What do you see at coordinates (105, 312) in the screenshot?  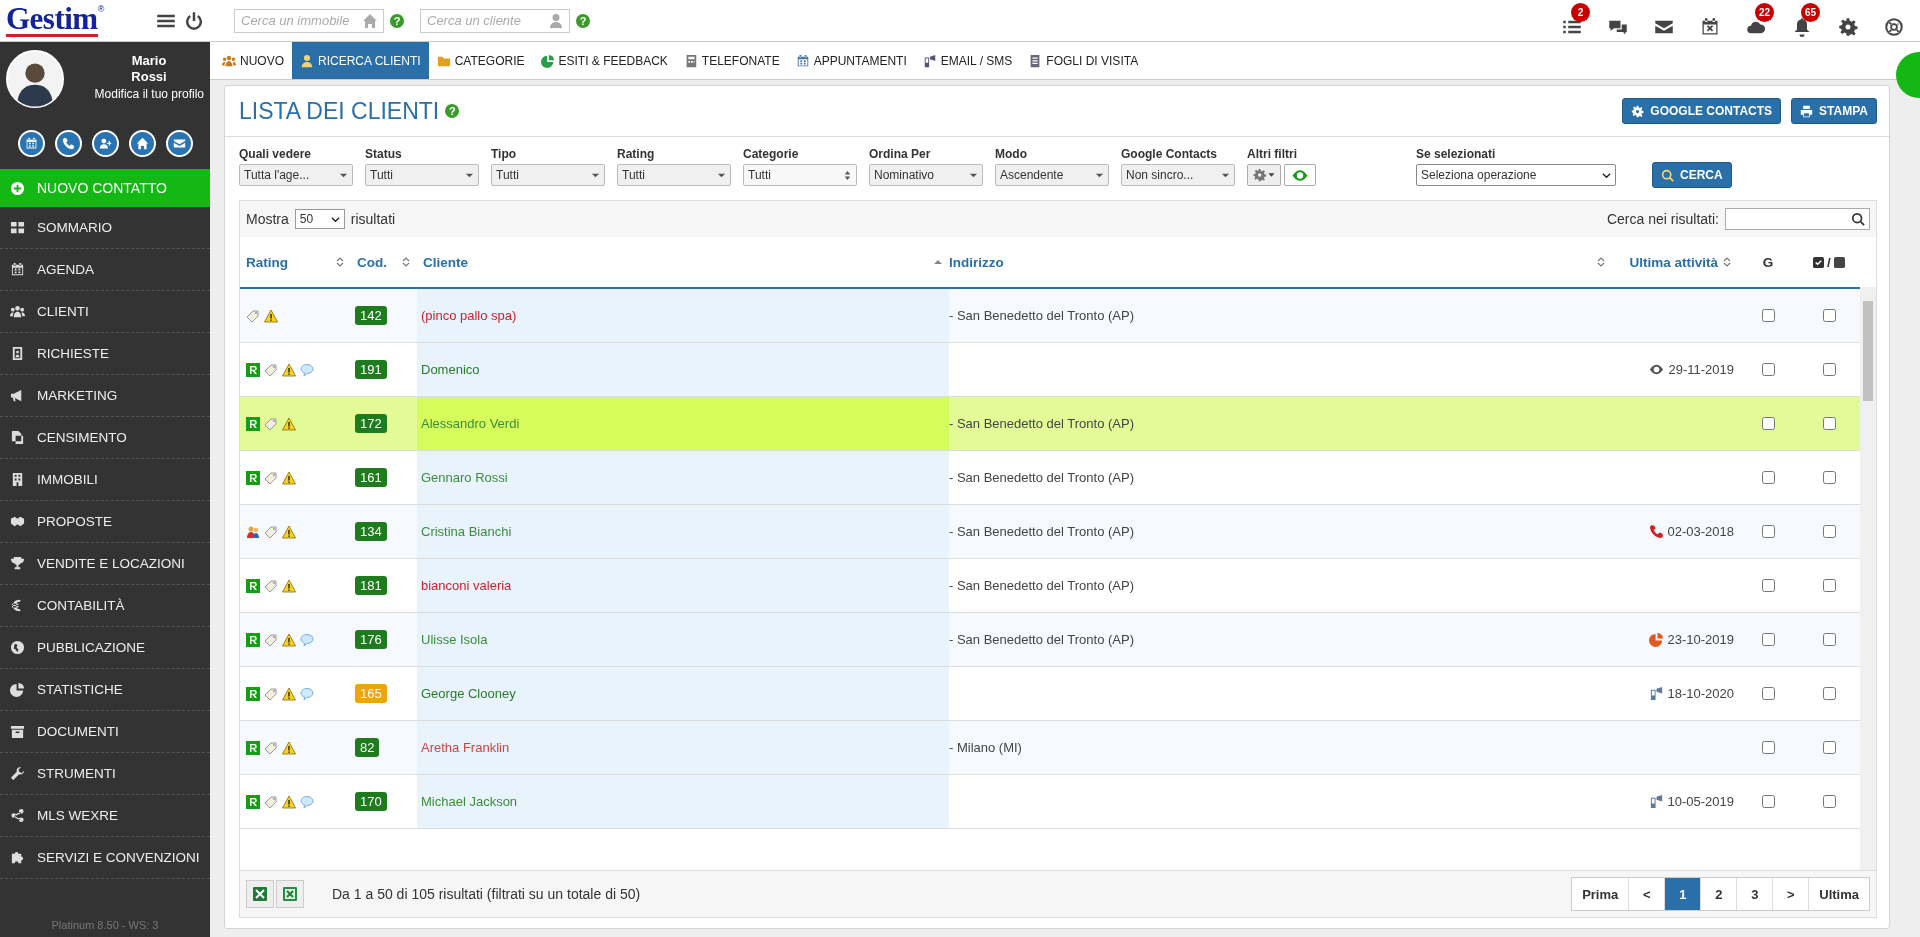 I see `sidebar-item: CLIENTI` at bounding box center [105, 312].